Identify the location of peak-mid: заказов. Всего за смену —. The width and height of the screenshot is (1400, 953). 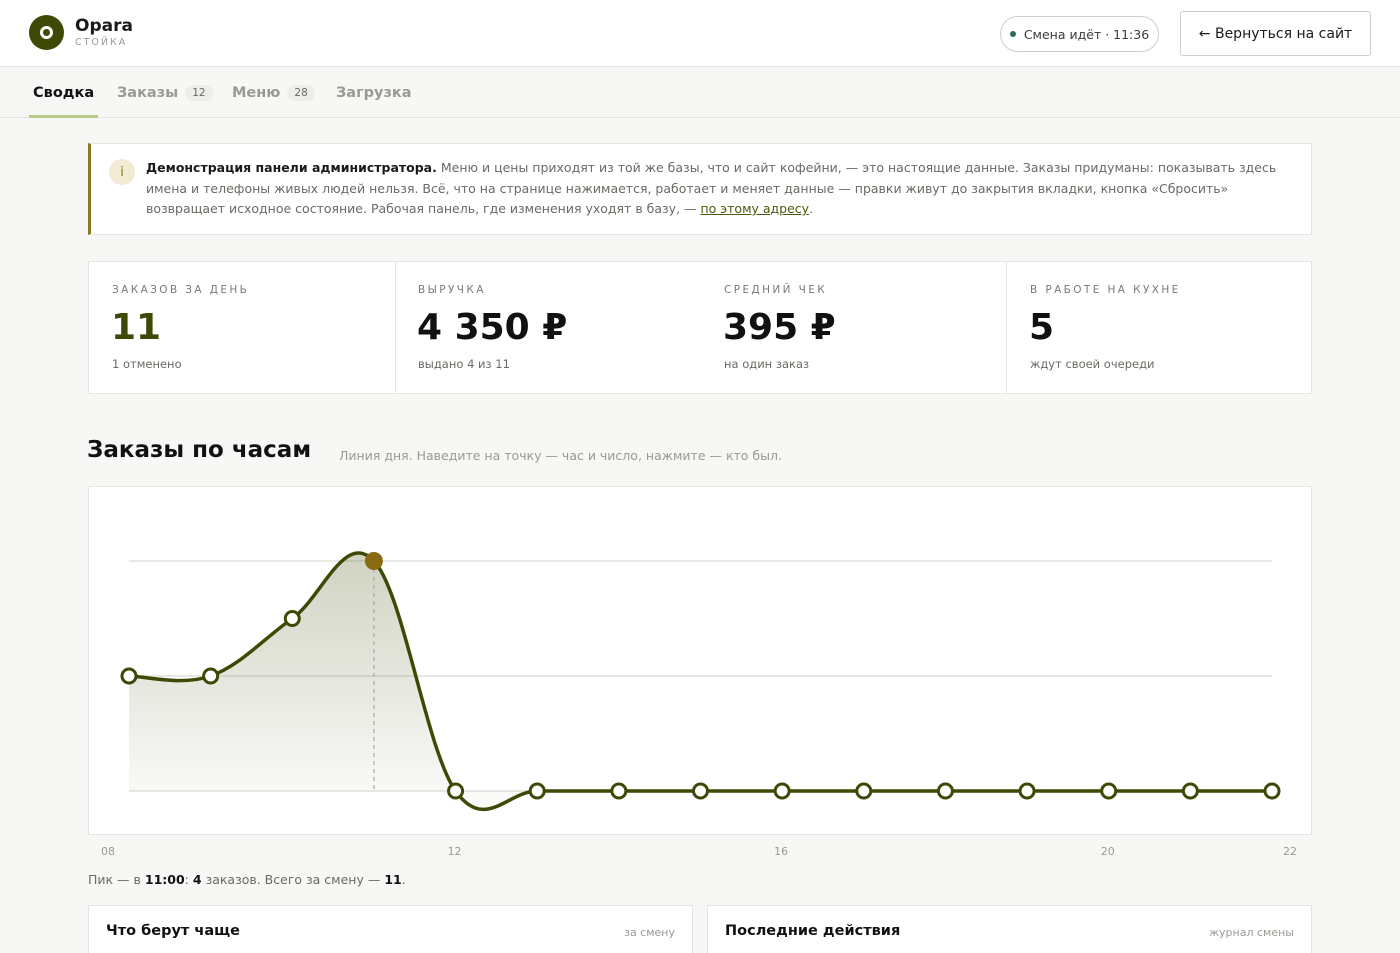
(293, 879).